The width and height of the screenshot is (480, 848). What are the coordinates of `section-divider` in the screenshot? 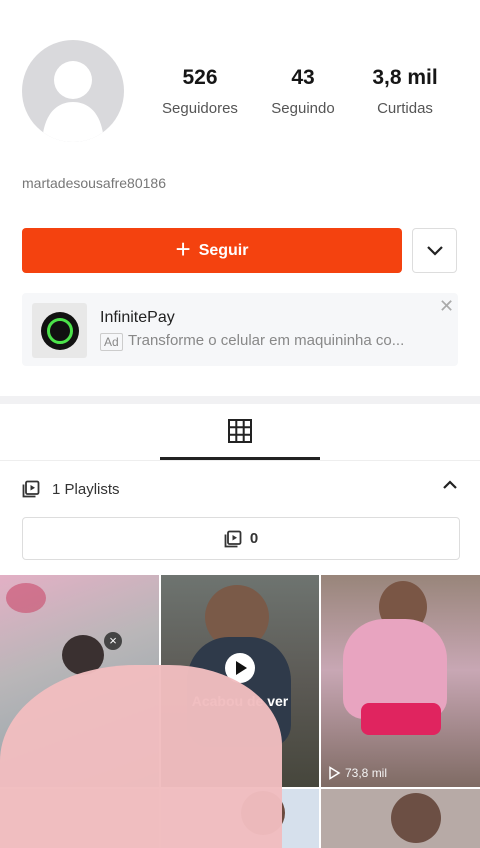 It's located at (240, 400).